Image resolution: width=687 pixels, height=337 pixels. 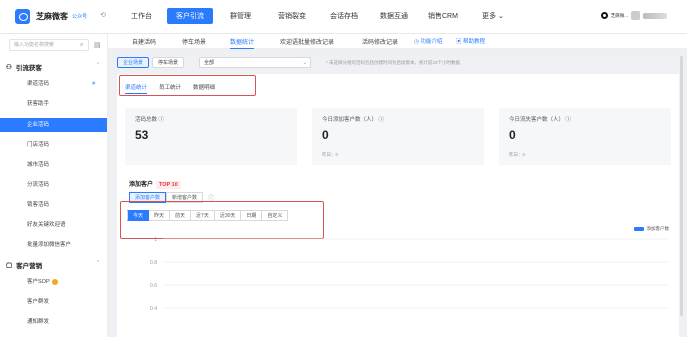 What do you see at coordinates (146, 120) in the screenshot?
I see `kpi-label-text: 活码总数` at bounding box center [146, 120].